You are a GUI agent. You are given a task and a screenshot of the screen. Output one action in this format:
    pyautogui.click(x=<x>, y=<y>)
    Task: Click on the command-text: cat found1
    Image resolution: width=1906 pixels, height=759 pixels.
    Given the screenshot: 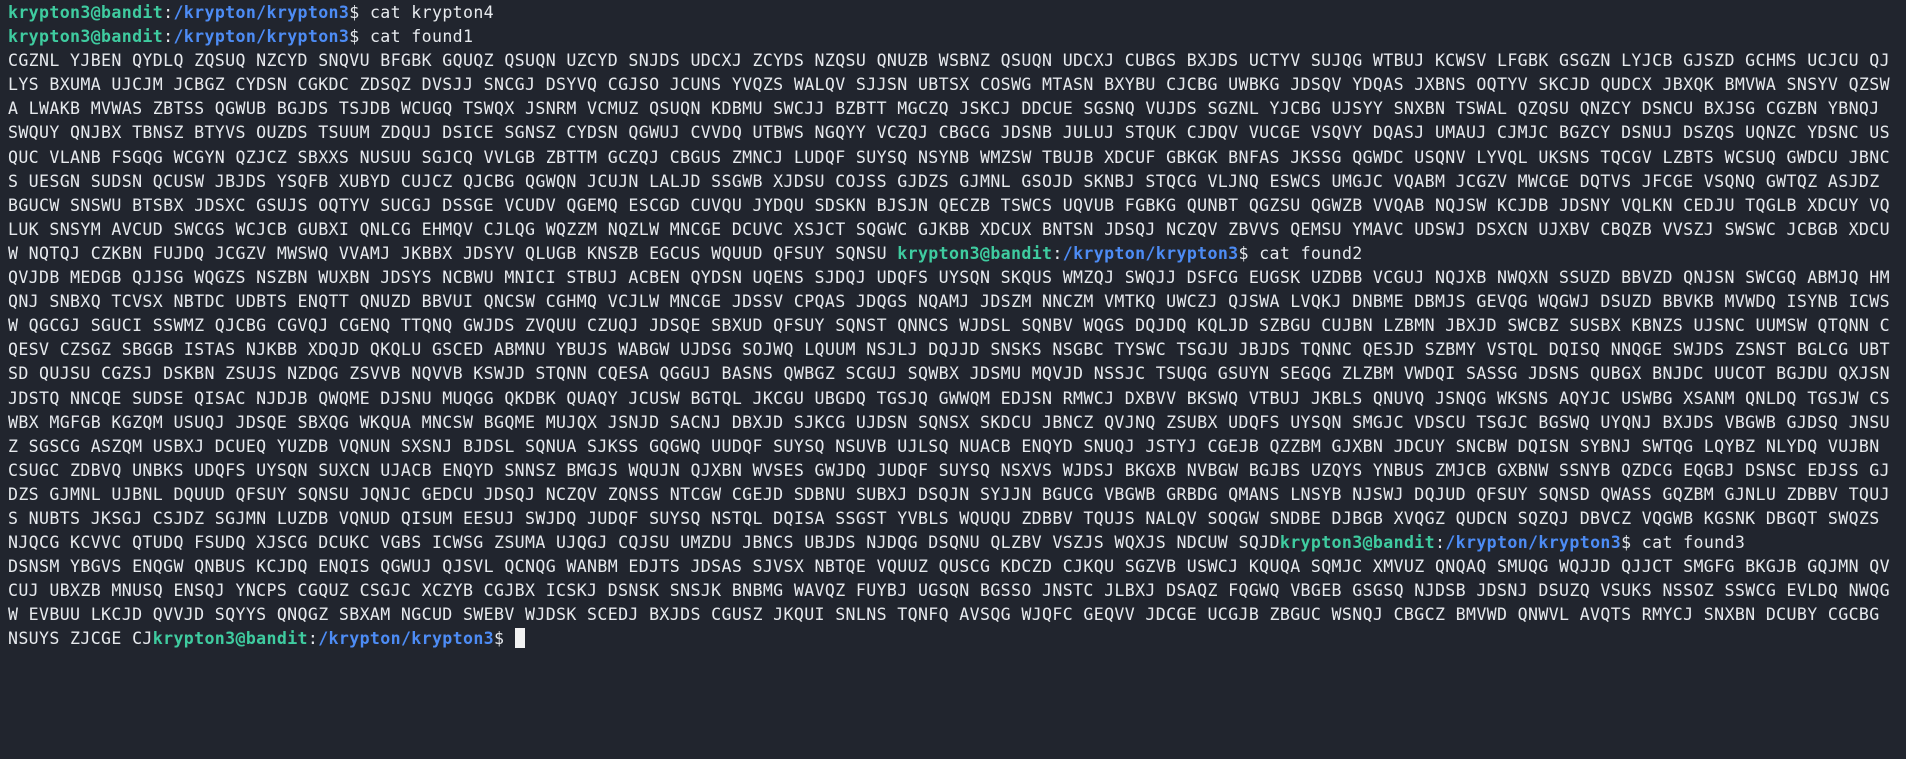 What is the action you would take?
    pyautogui.click(x=421, y=37)
    